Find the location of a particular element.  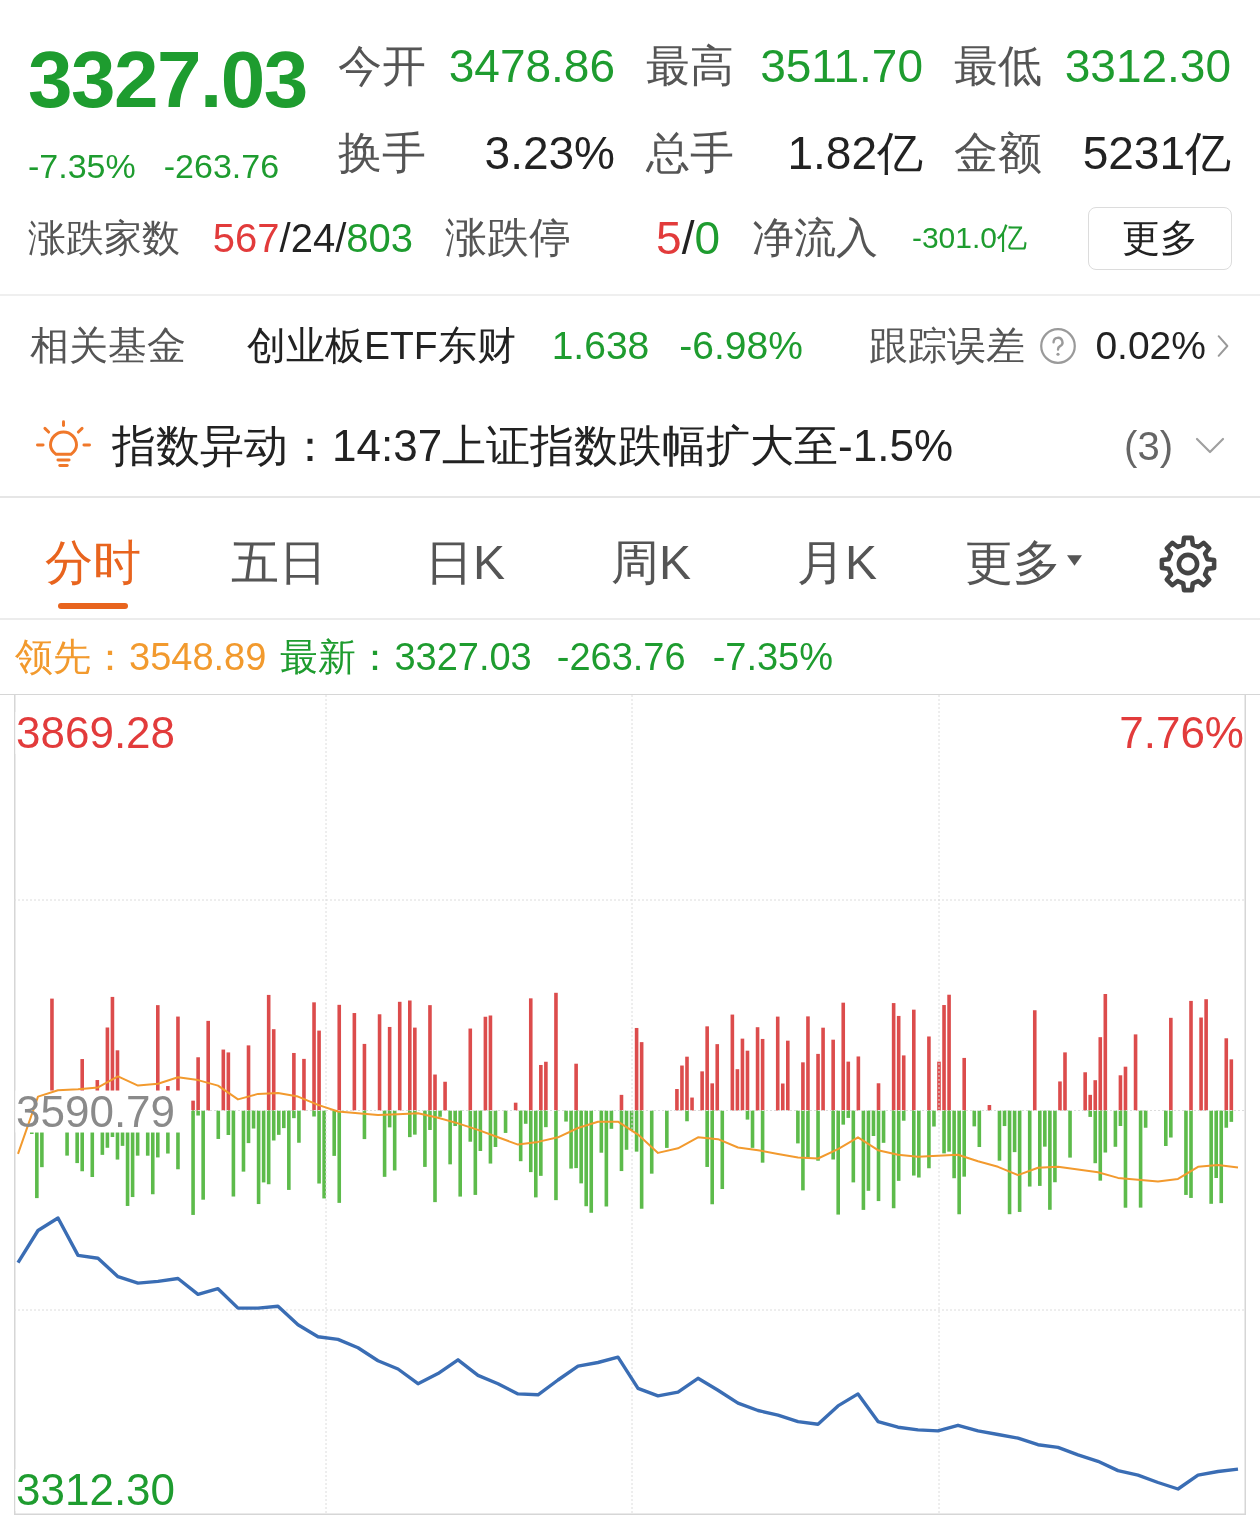

axis-label: 3312.30 is located at coordinates (96, 1490).